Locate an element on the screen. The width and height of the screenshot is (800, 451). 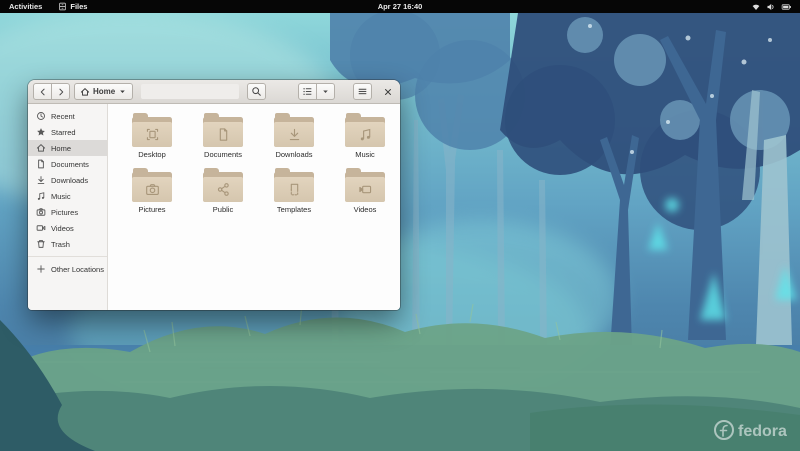
app-menu-button: Files is located at coordinates (72, 6).